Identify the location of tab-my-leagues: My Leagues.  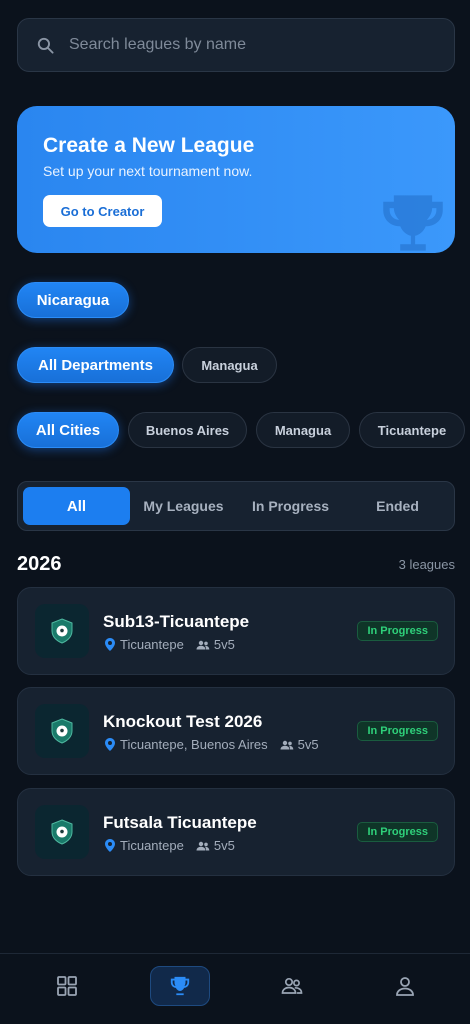
(183, 506).